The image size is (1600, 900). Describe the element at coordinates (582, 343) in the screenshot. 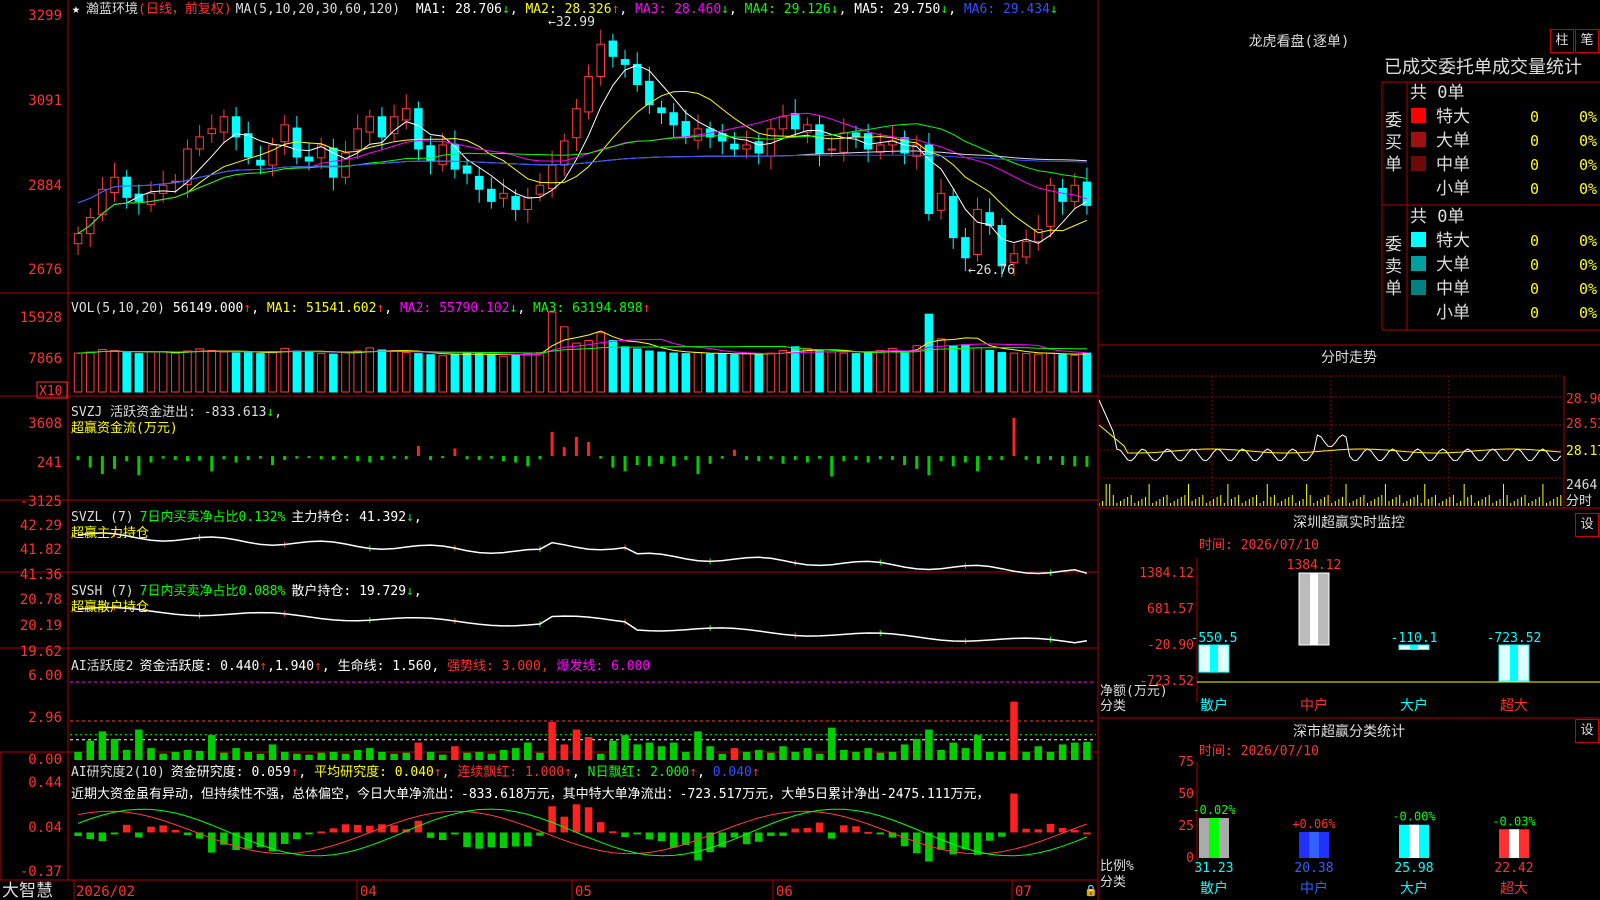

I see `volume-ma-line` at that location.